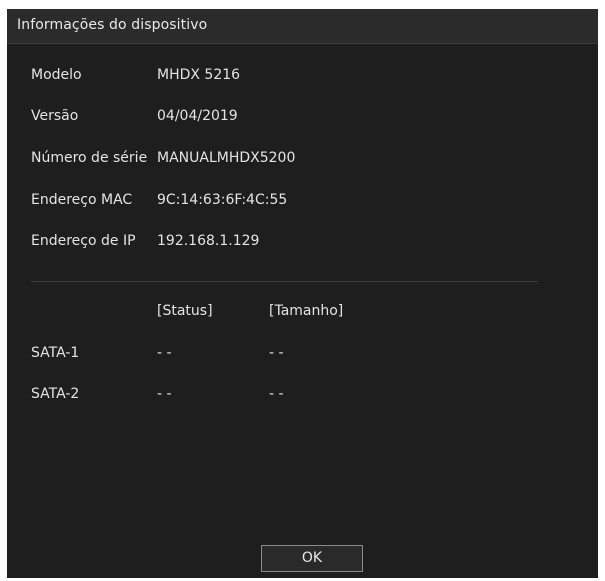 Image resolution: width=605 pixels, height=581 pixels. Describe the element at coordinates (226, 158) in the screenshot. I see `serial-number-value: MANUALMHDX5200` at that location.